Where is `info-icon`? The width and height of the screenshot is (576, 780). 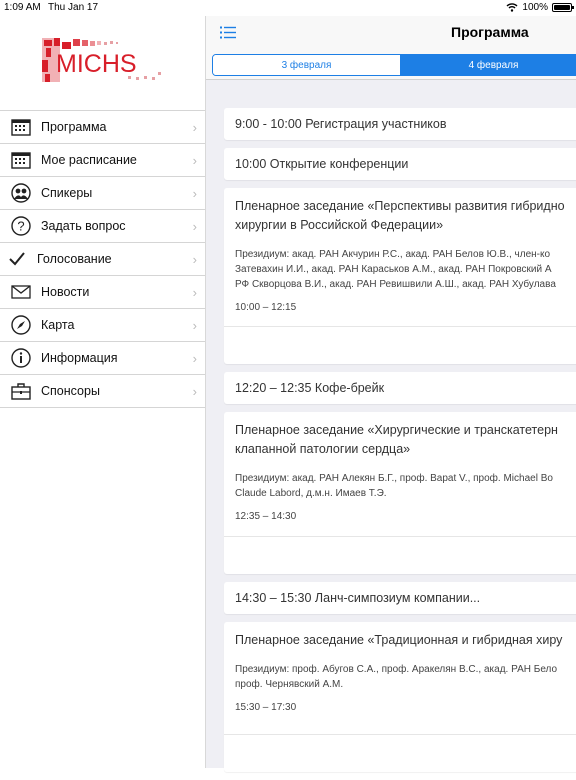
info-icon is located at coordinates (21, 358).